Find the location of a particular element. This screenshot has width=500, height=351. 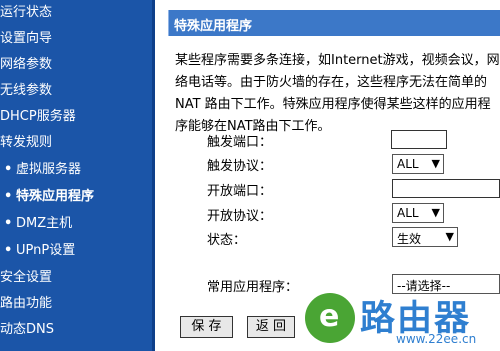

open-port-label: 开放端口： is located at coordinates (240, 191).